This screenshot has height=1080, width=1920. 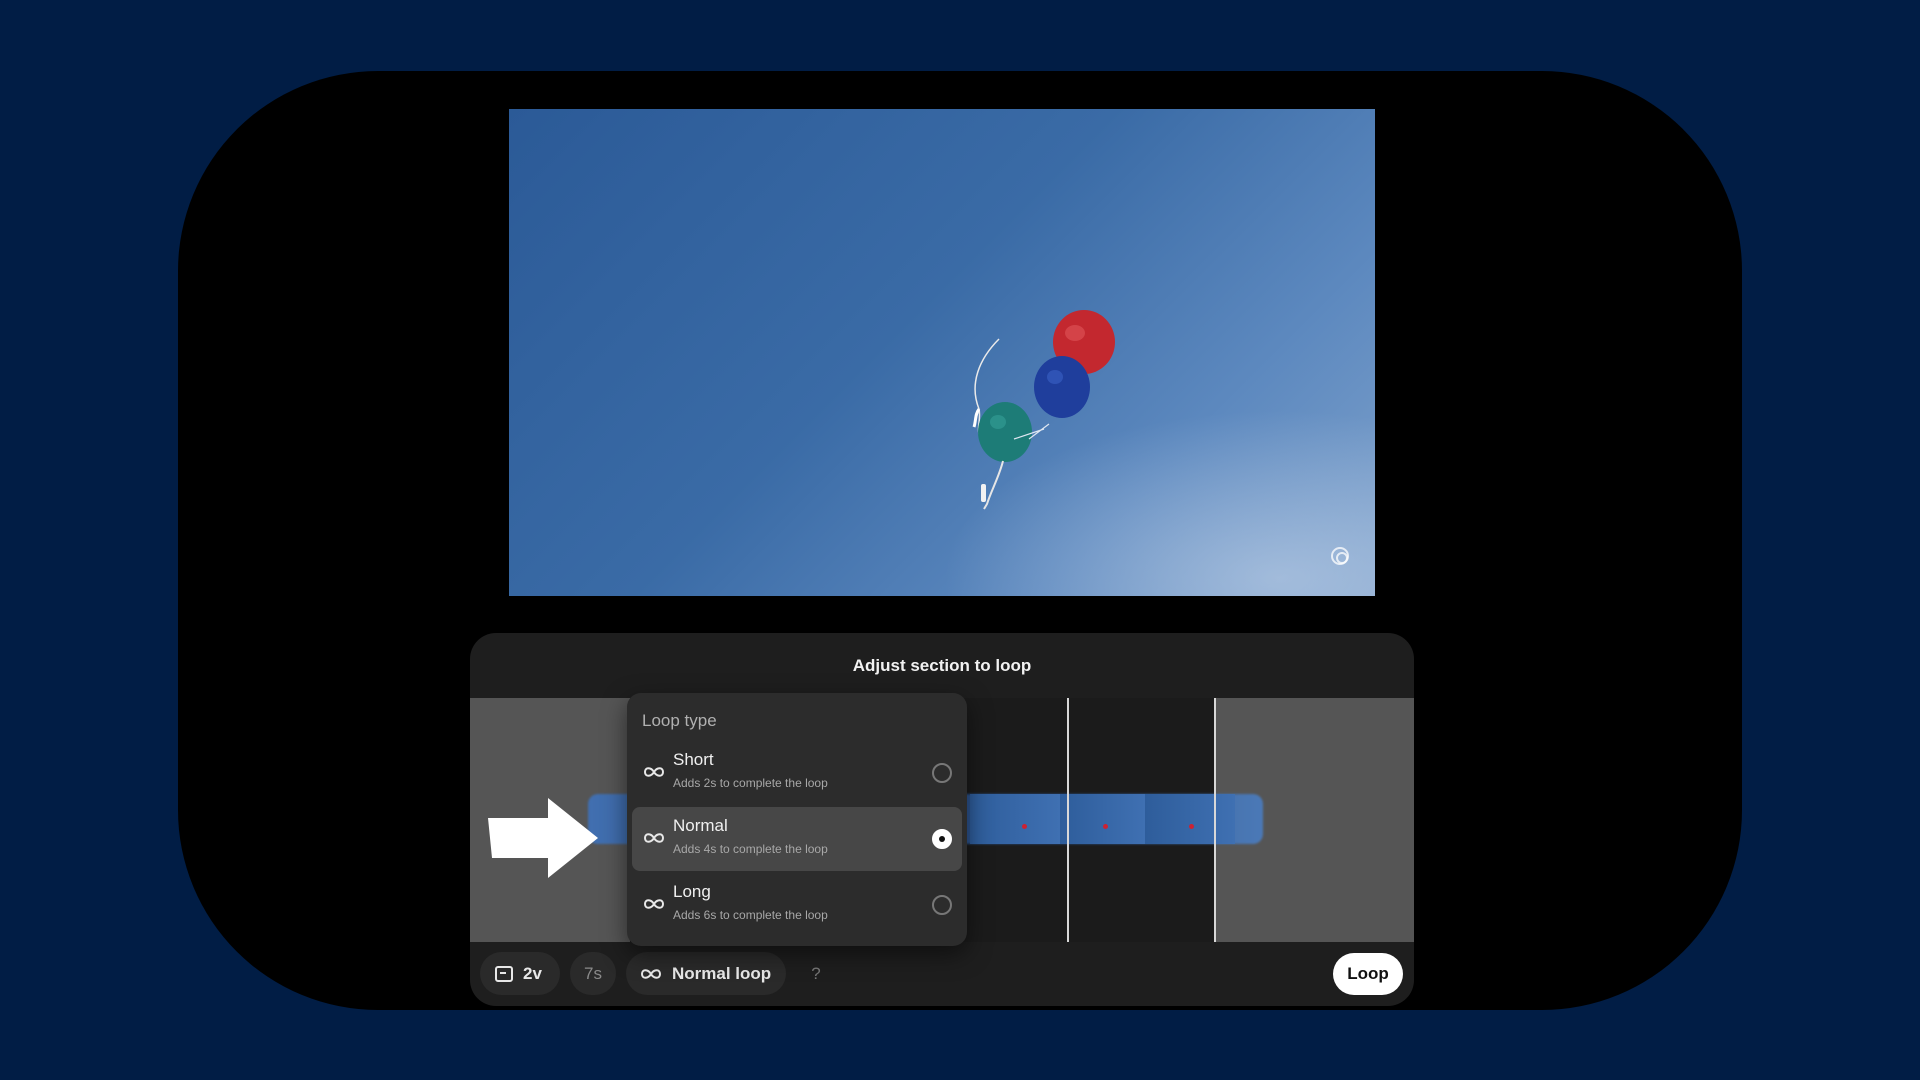 What do you see at coordinates (942, 974) in the screenshot?
I see `bottom-toolbar: 2v 7s Normal loop ? Loop` at bounding box center [942, 974].